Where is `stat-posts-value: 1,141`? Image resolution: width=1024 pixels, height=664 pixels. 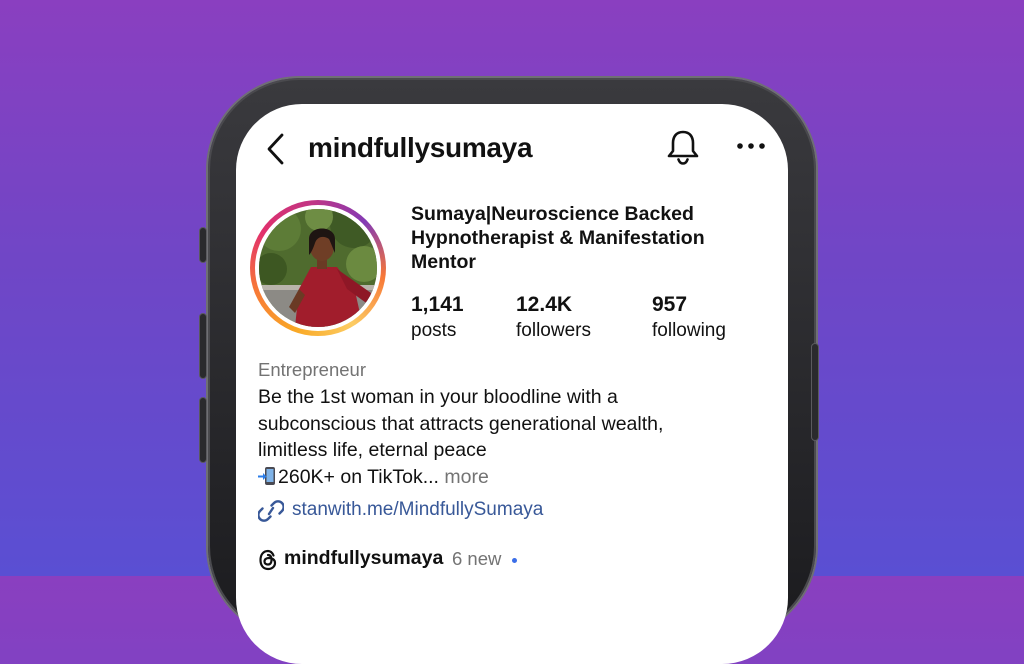 stat-posts-value: 1,141 is located at coordinates (437, 304).